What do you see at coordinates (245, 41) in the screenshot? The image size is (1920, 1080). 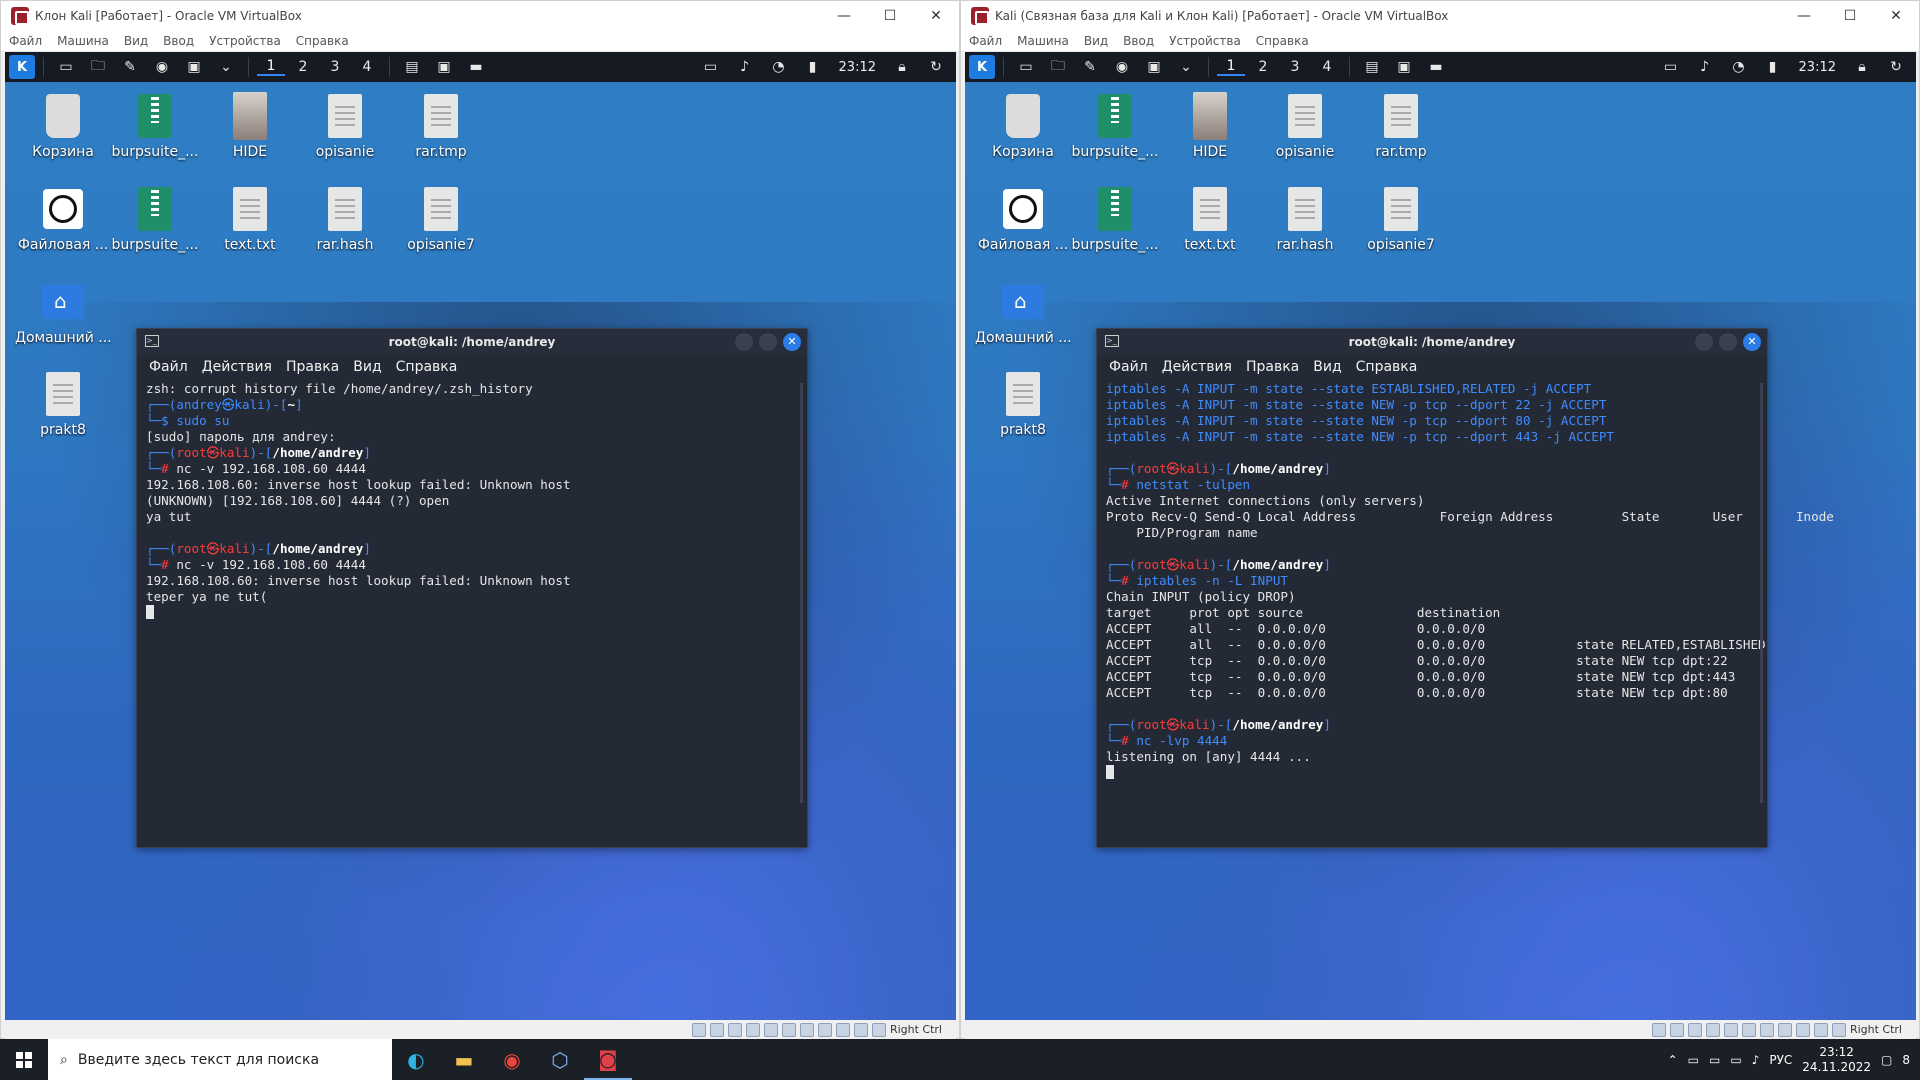 I see `menu-devices: Устройства` at bounding box center [245, 41].